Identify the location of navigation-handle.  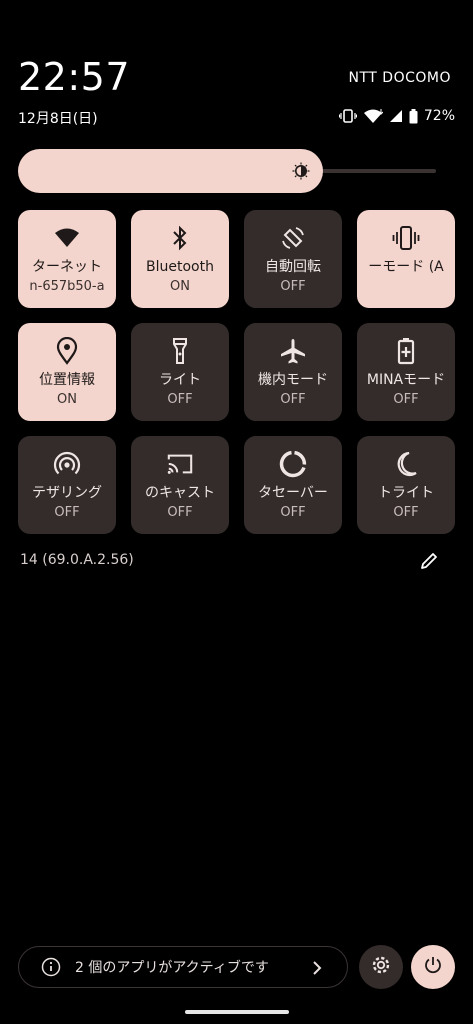
(237, 1012).